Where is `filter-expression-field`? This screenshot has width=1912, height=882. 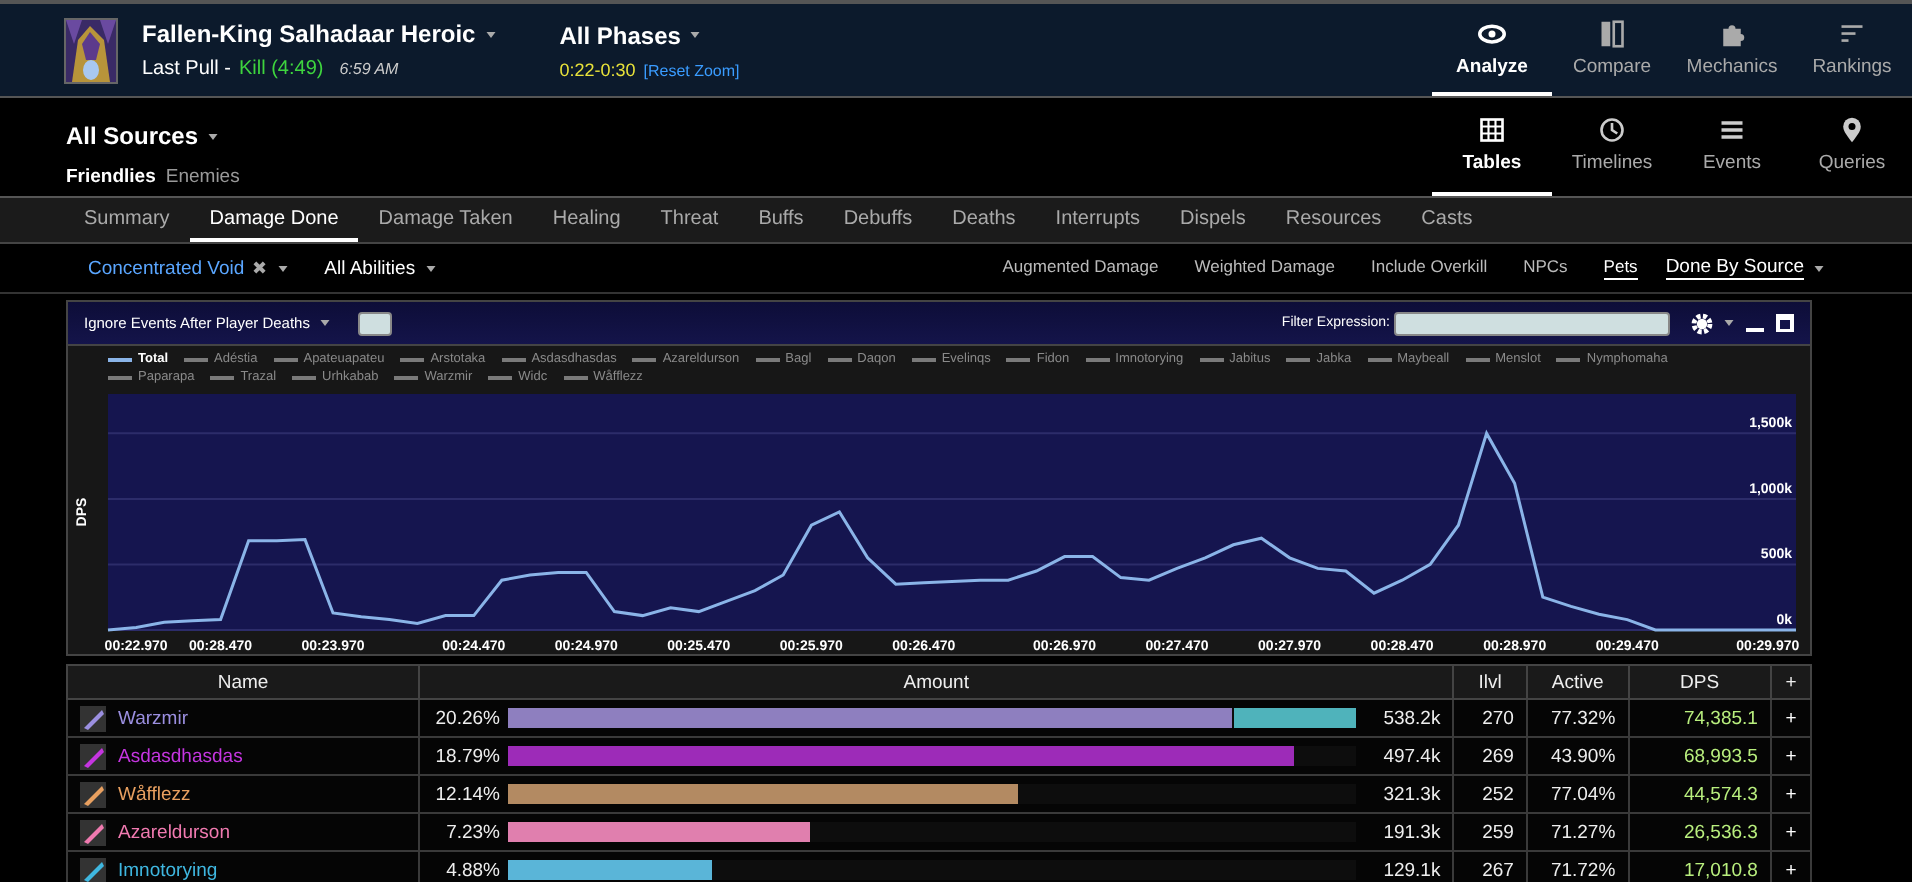 filter-expression-field is located at coordinates (1532, 323).